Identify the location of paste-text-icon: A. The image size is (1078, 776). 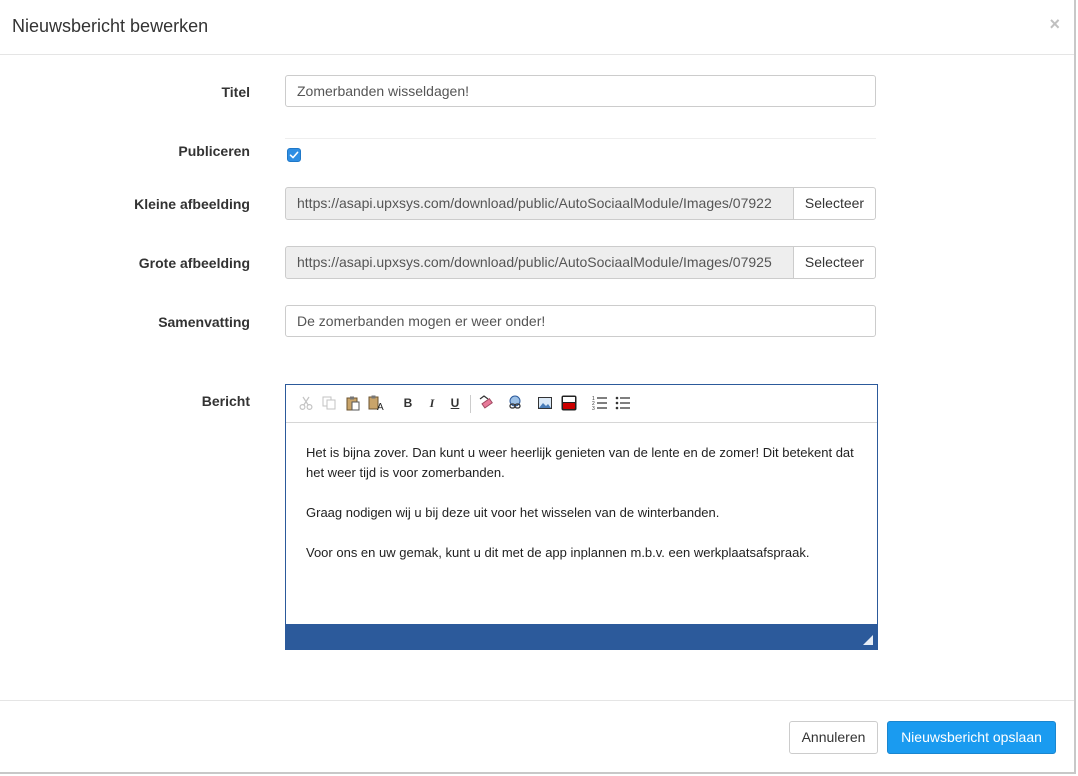
(377, 403).